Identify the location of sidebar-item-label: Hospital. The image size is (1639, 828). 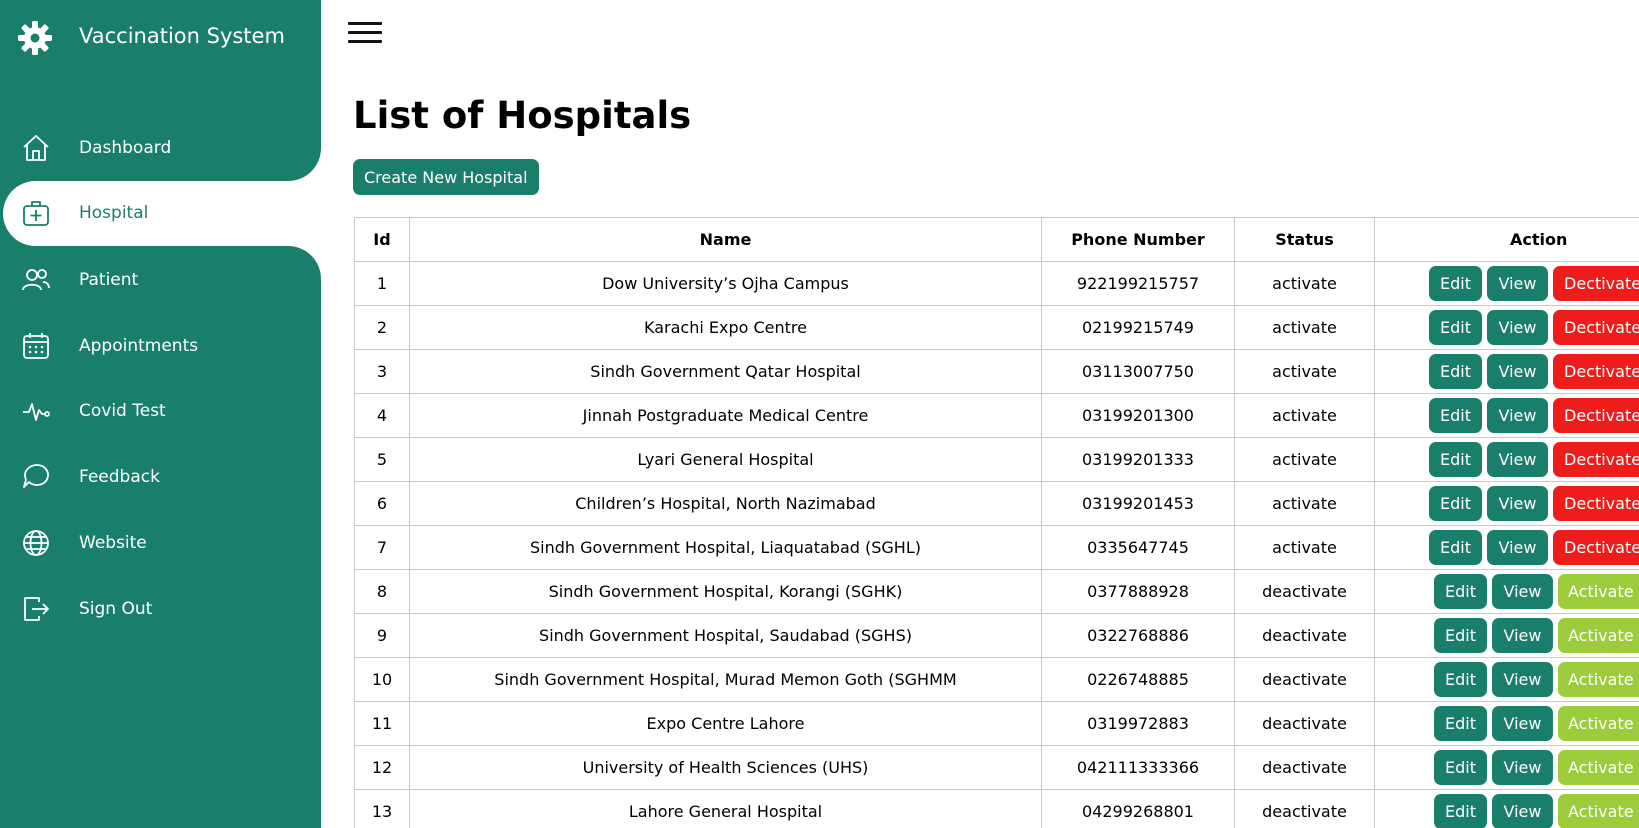
(114, 213).